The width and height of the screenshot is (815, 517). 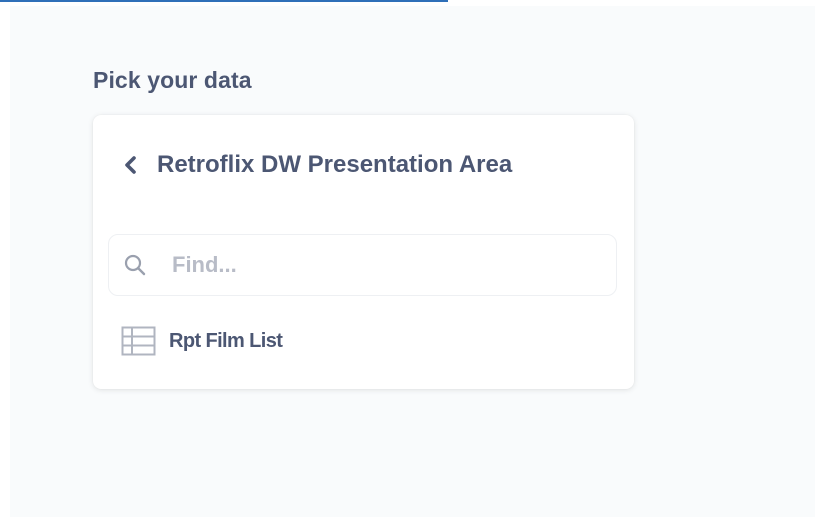 I want to click on table-icon, so click(x=138, y=341).